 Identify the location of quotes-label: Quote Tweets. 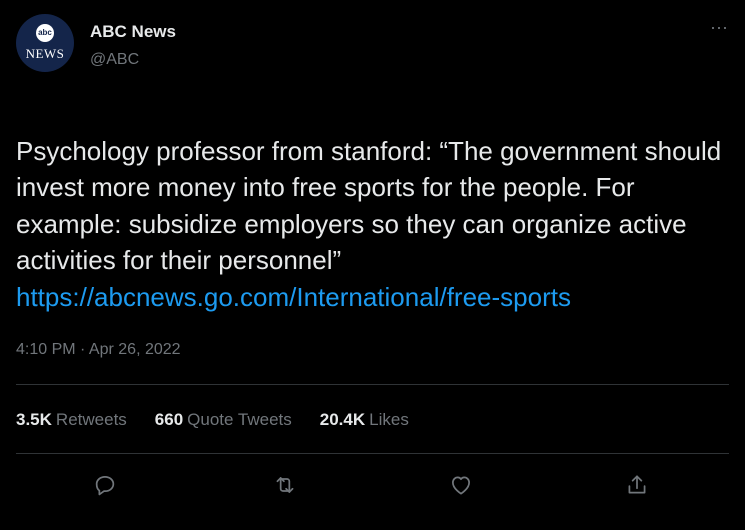
(239, 419).